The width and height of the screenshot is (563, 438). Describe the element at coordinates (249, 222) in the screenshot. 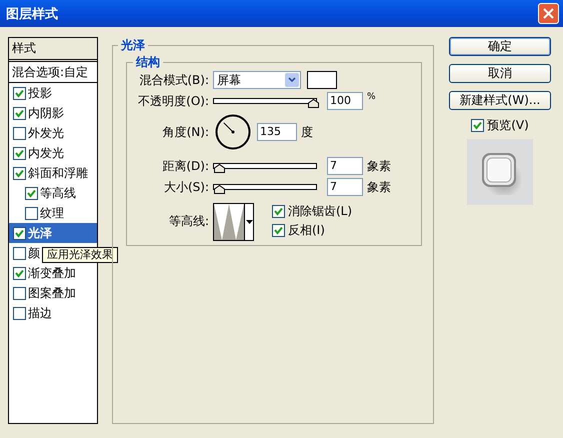

I see `caret-icon` at that location.